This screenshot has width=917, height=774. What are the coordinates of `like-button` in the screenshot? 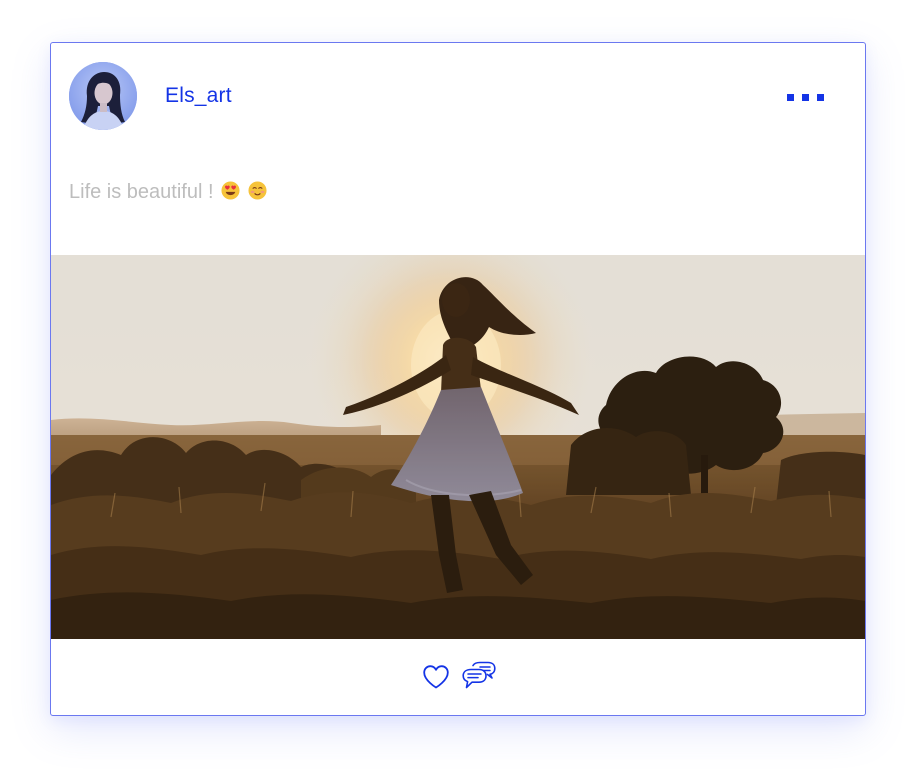 It's located at (436, 677).